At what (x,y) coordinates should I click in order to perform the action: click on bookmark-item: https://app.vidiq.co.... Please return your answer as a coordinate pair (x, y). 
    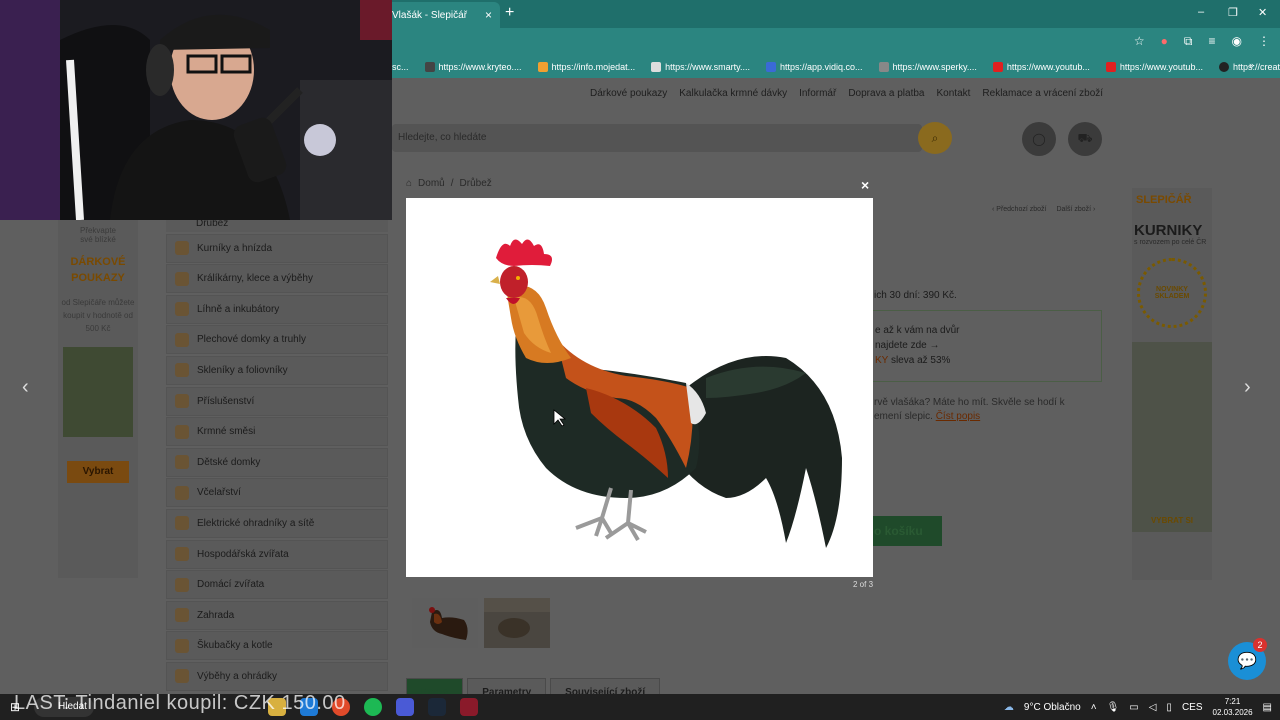
    Looking at the image, I should click on (814, 67).